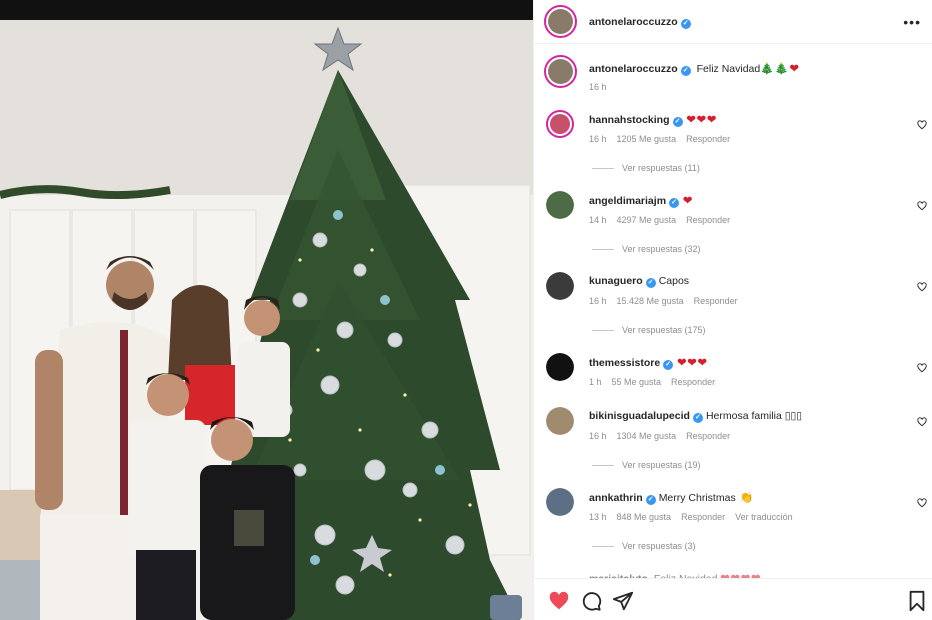  I want to click on bookmark-icon, so click(917, 601).